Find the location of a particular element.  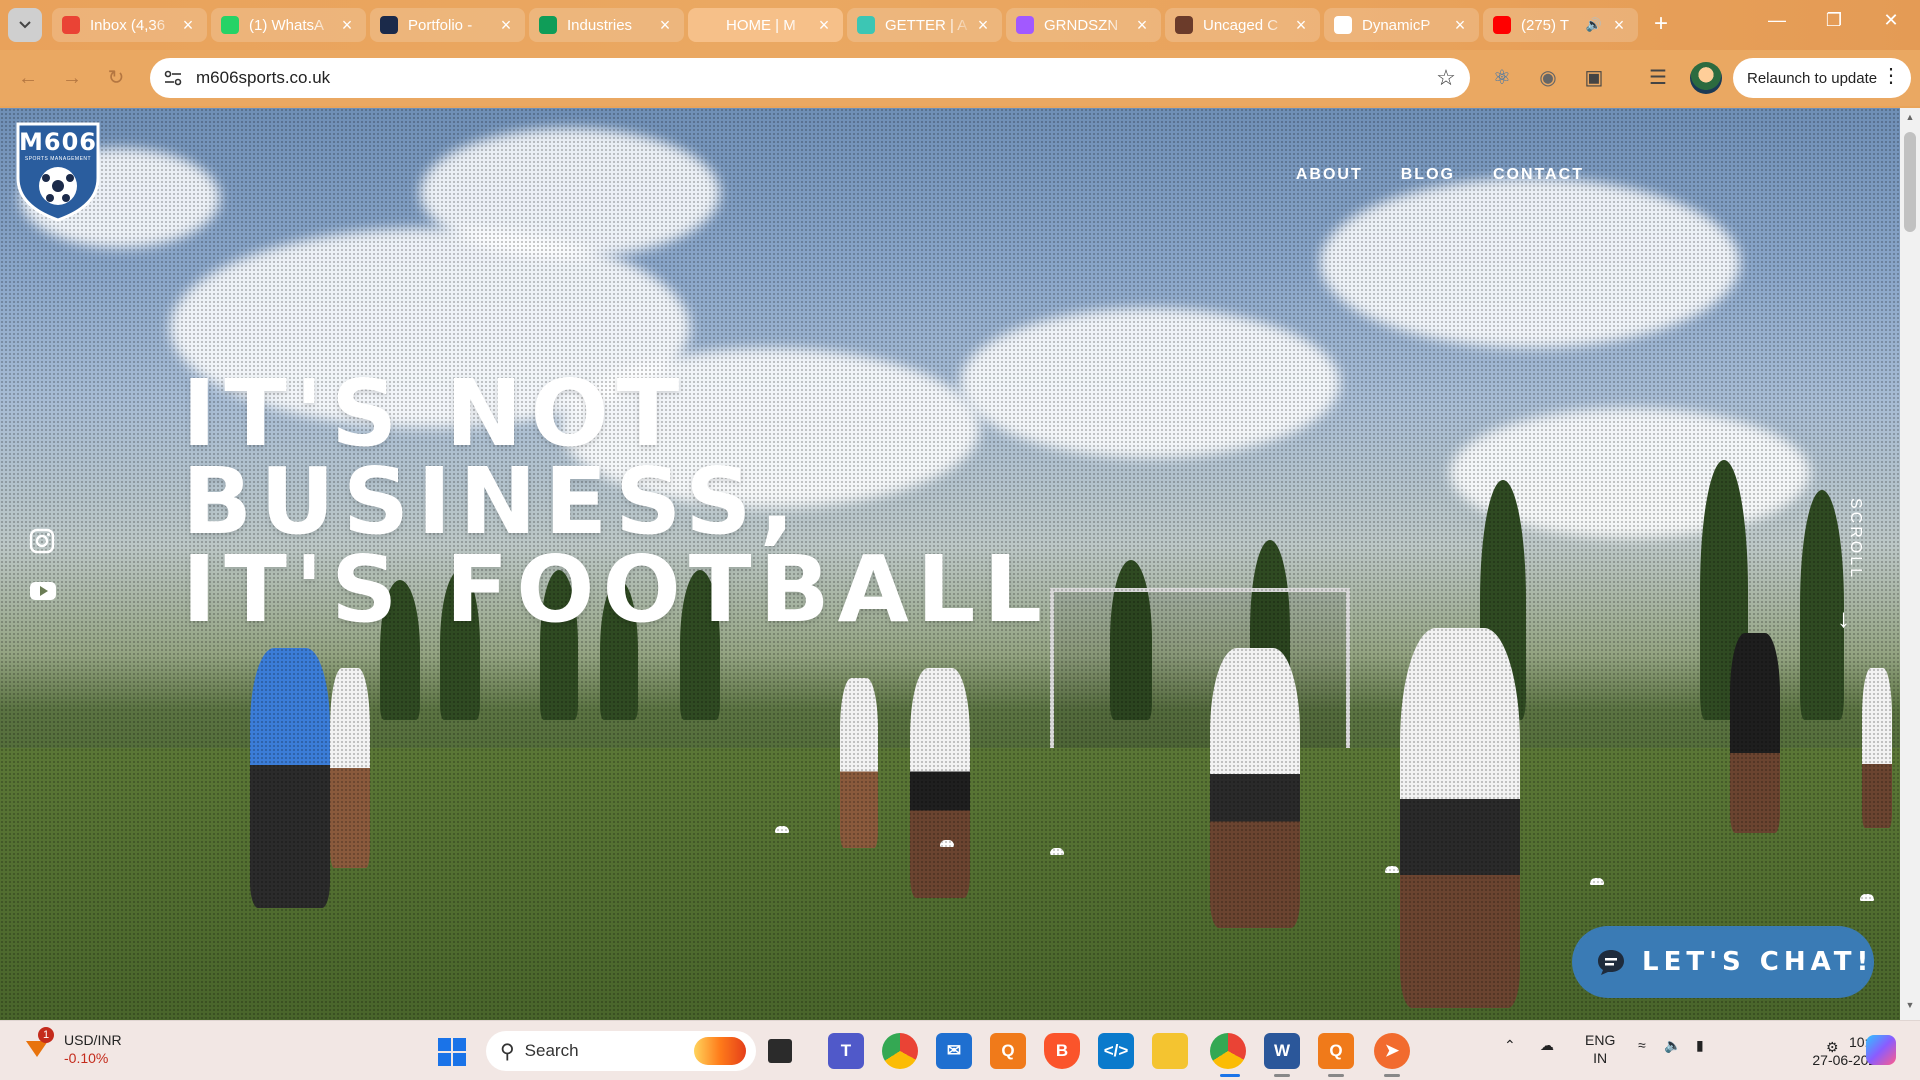

headline-line-3: IT'S FOOTBALL is located at coordinates (616, 589).